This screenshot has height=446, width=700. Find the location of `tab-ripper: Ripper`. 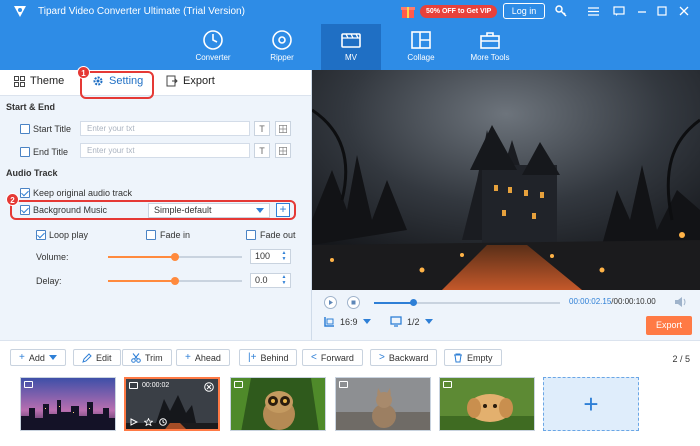

tab-ripper: Ripper is located at coordinates (282, 47).